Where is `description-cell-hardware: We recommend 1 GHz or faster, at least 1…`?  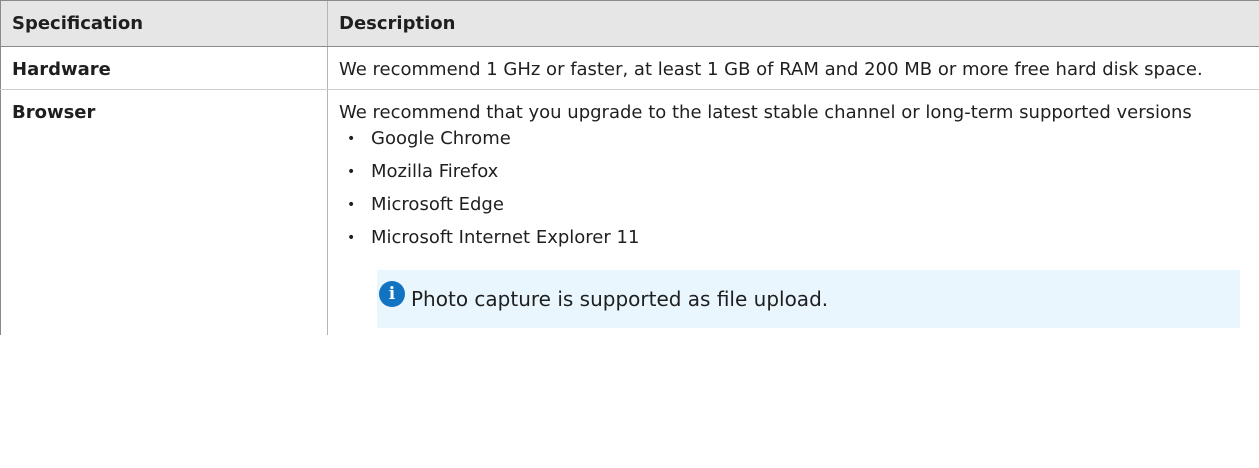 description-cell-hardware: We recommend 1 GHz or faster, at least 1… is located at coordinates (793, 68).